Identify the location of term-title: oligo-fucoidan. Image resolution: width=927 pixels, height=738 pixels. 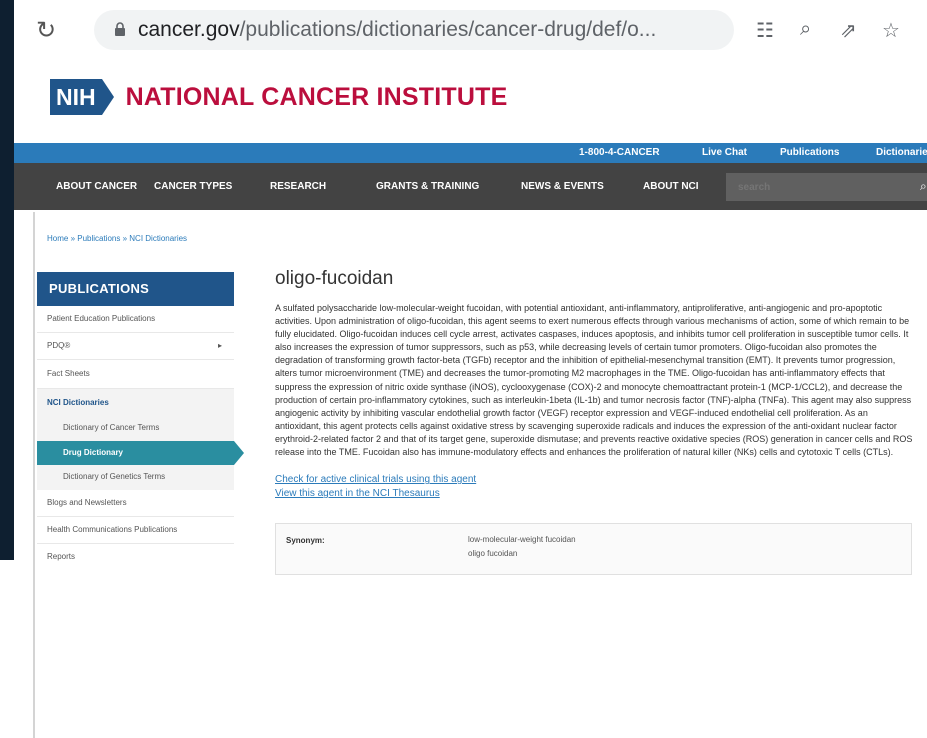
(334, 278).